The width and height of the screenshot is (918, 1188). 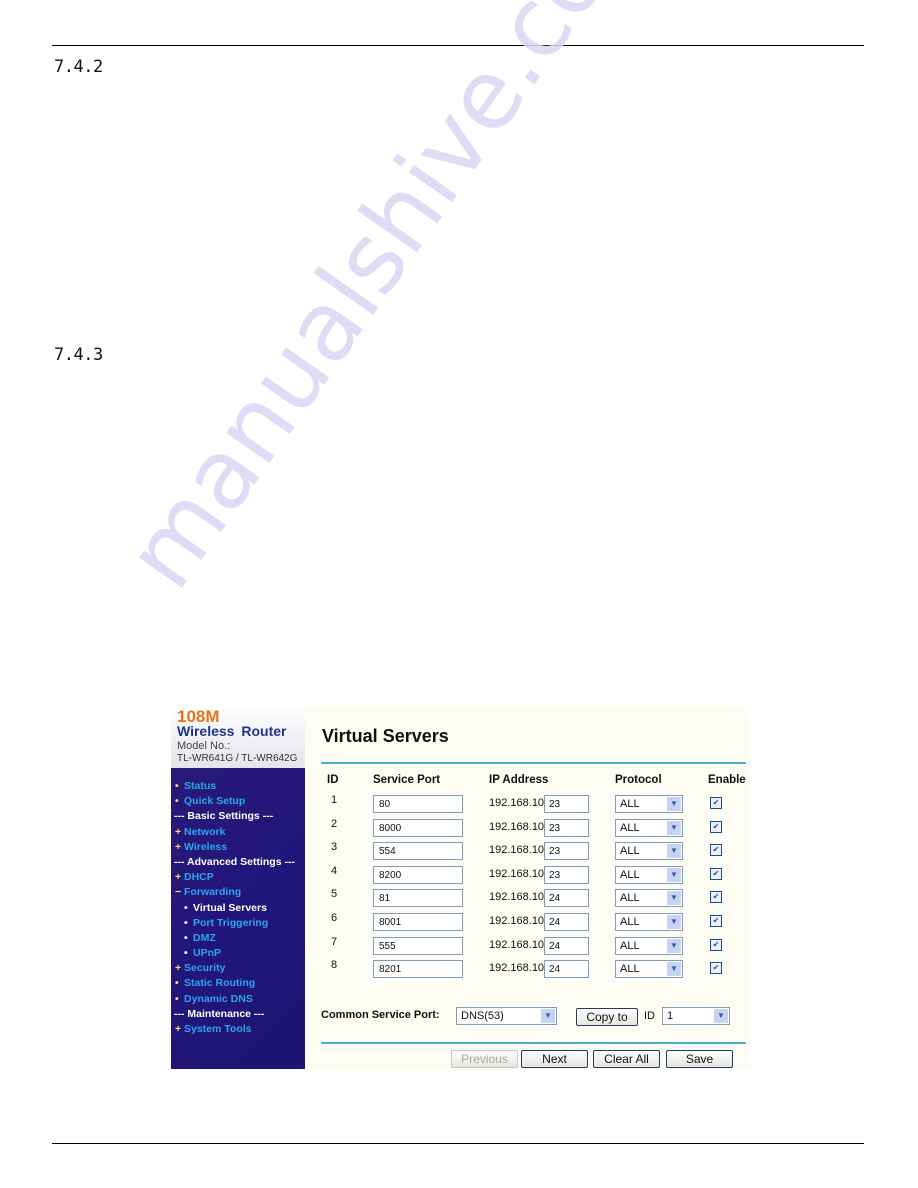 I want to click on copy-to-button: Copy to, so click(x=607, y=1017).